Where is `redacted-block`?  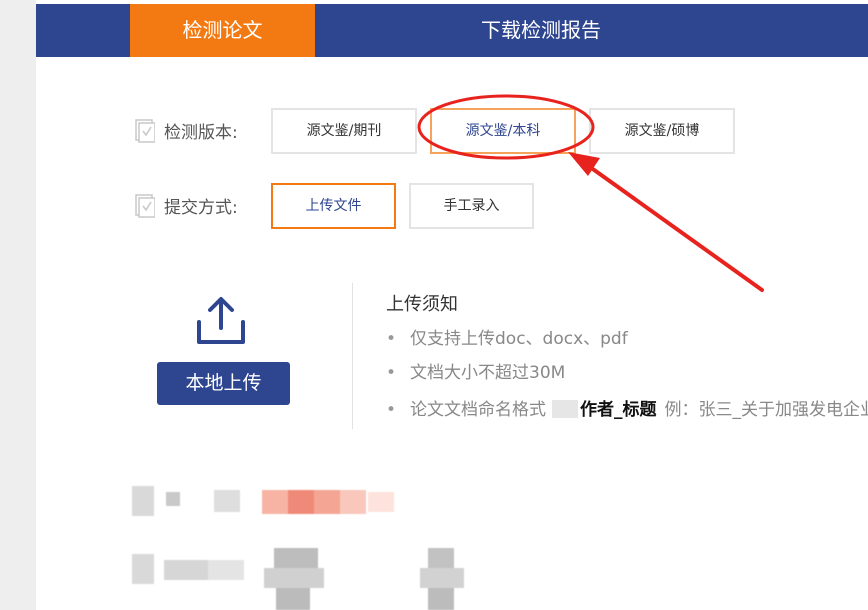
redacted-block is located at coordinates (565, 409).